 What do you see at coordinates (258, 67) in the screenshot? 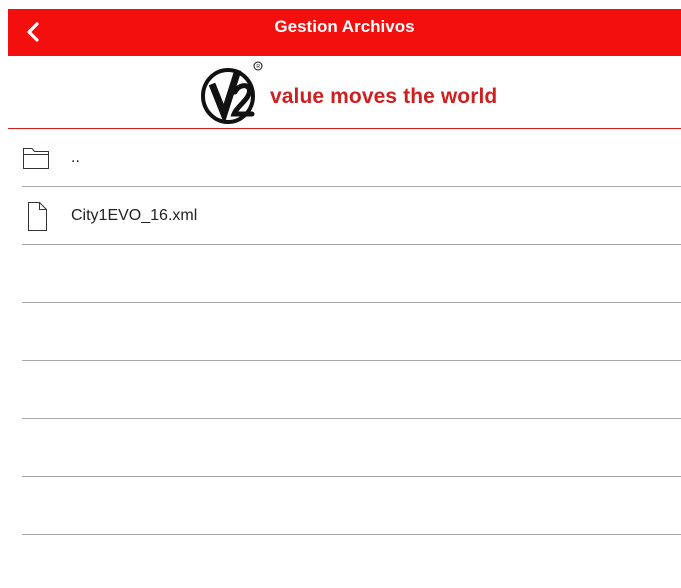
I see `svg-text: R` at bounding box center [258, 67].